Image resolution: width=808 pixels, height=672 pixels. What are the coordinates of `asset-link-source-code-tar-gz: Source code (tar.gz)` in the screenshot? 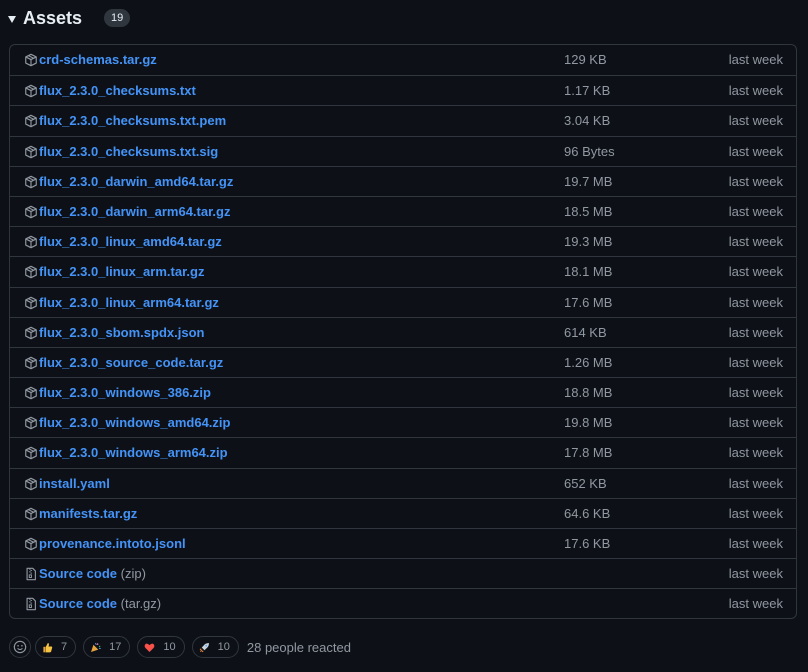 It's located at (100, 603).